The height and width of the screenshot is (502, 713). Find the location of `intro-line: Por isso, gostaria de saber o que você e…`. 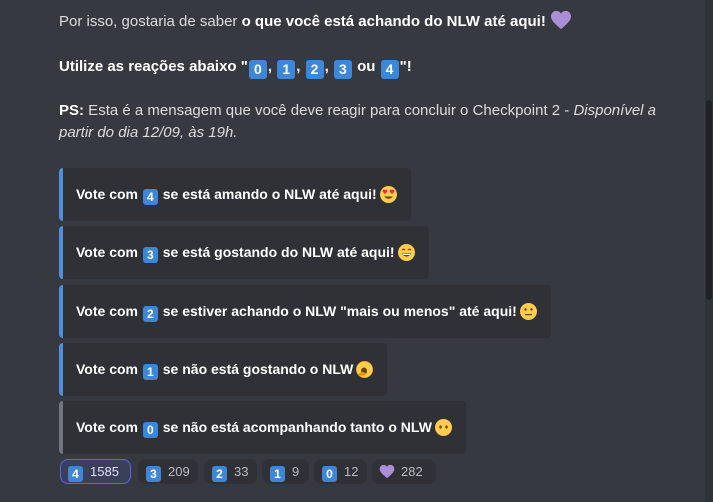

intro-line: Por isso, gostaria de saber o que você e… is located at coordinates (359, 21).